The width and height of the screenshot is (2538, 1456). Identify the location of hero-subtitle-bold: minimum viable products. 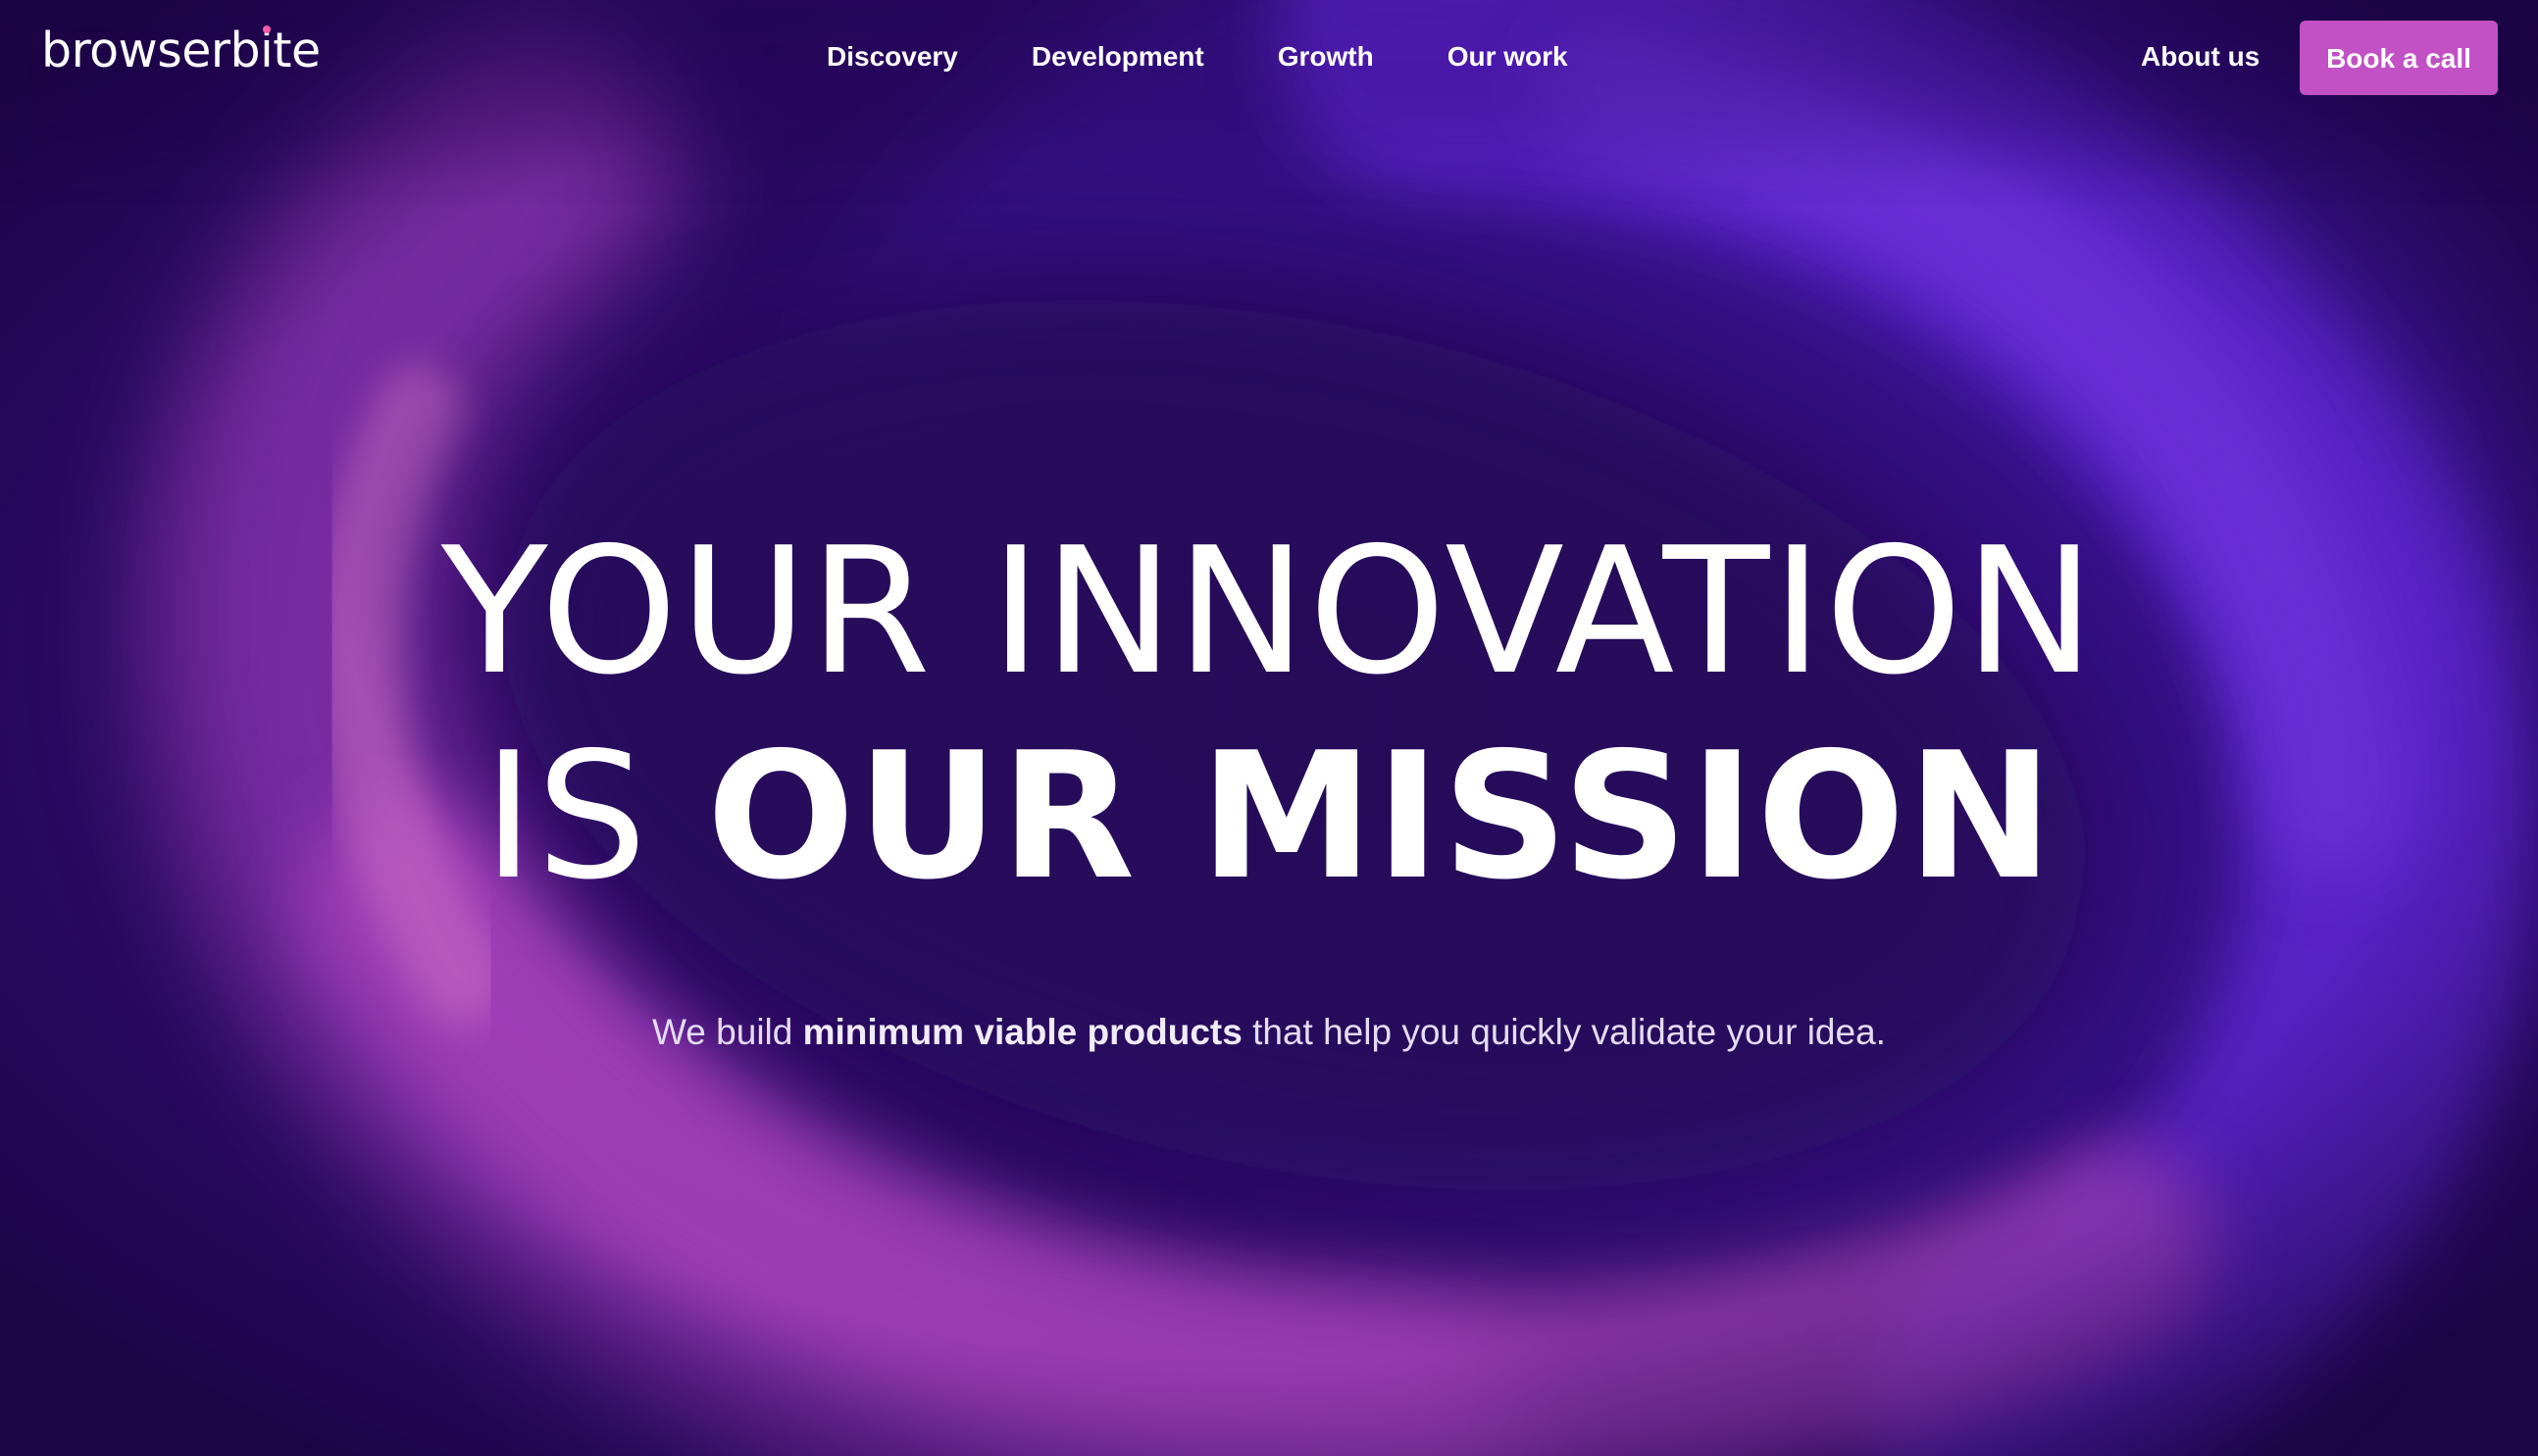
(1022, 1032).